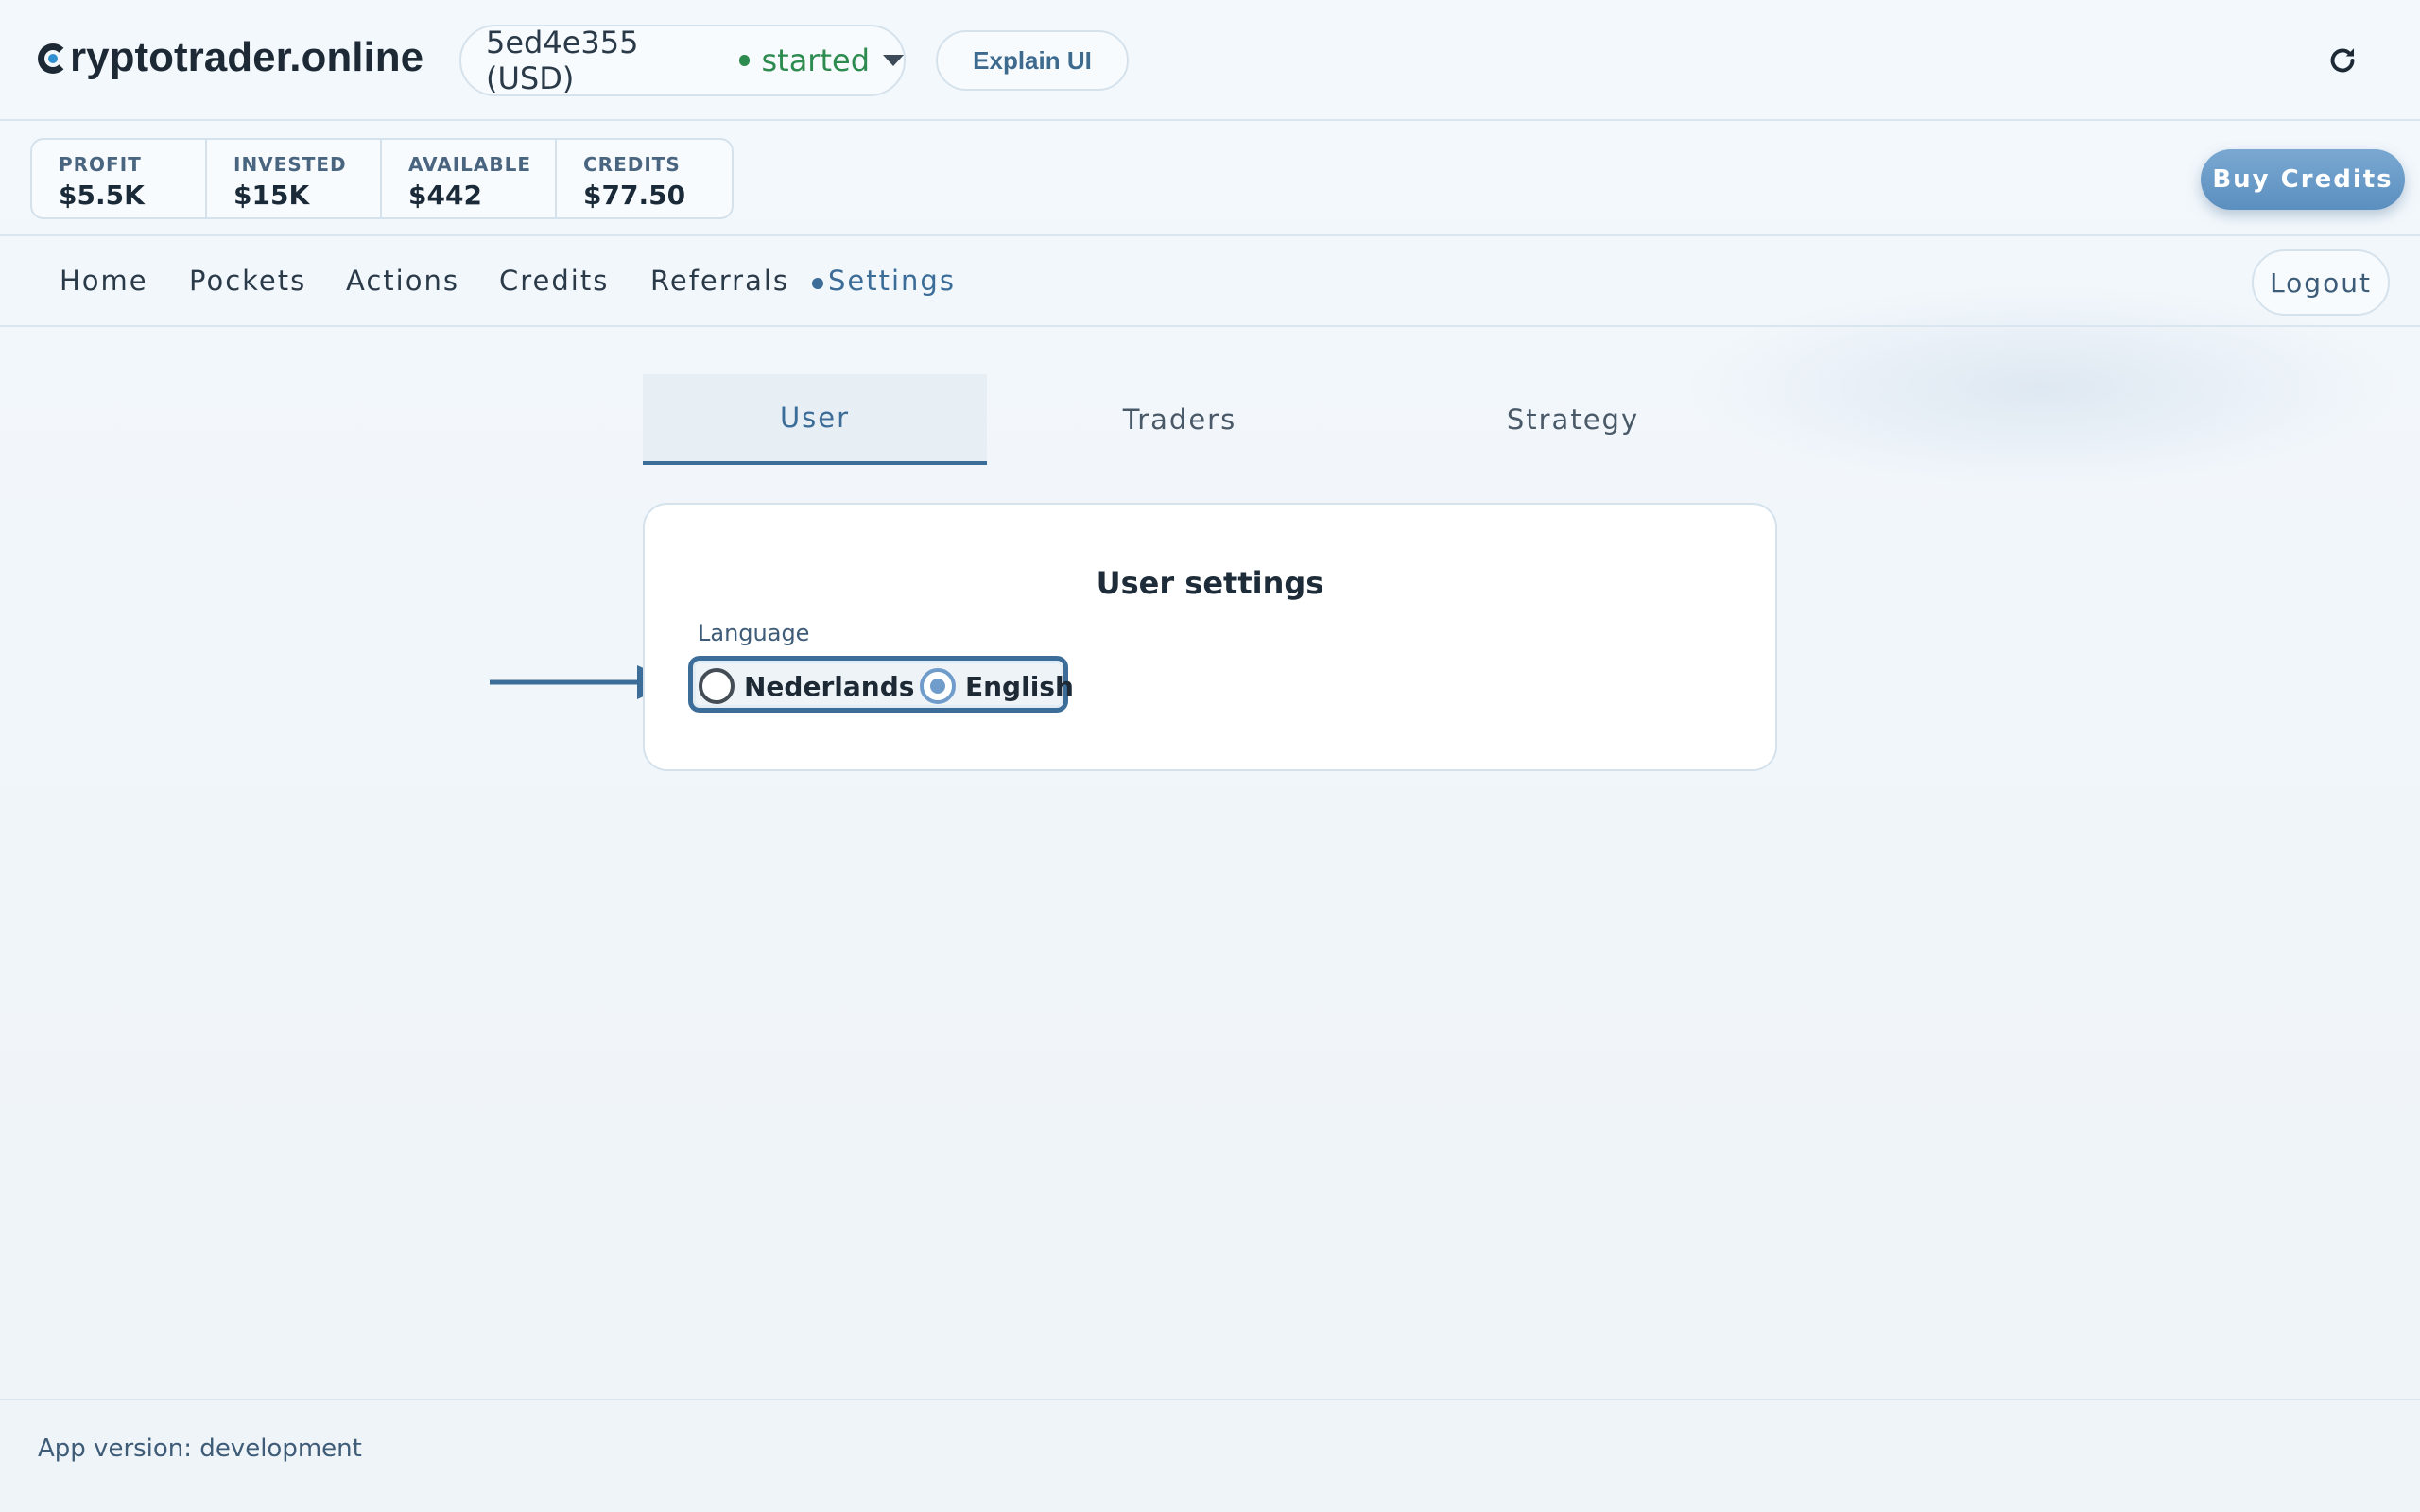 Image resolution: width=2420 pixels, height=1512 pixels. Describe the element at coordinates (294, 178) in the screenshot. I see `stat-invested: INVESTED $15K` at that location.